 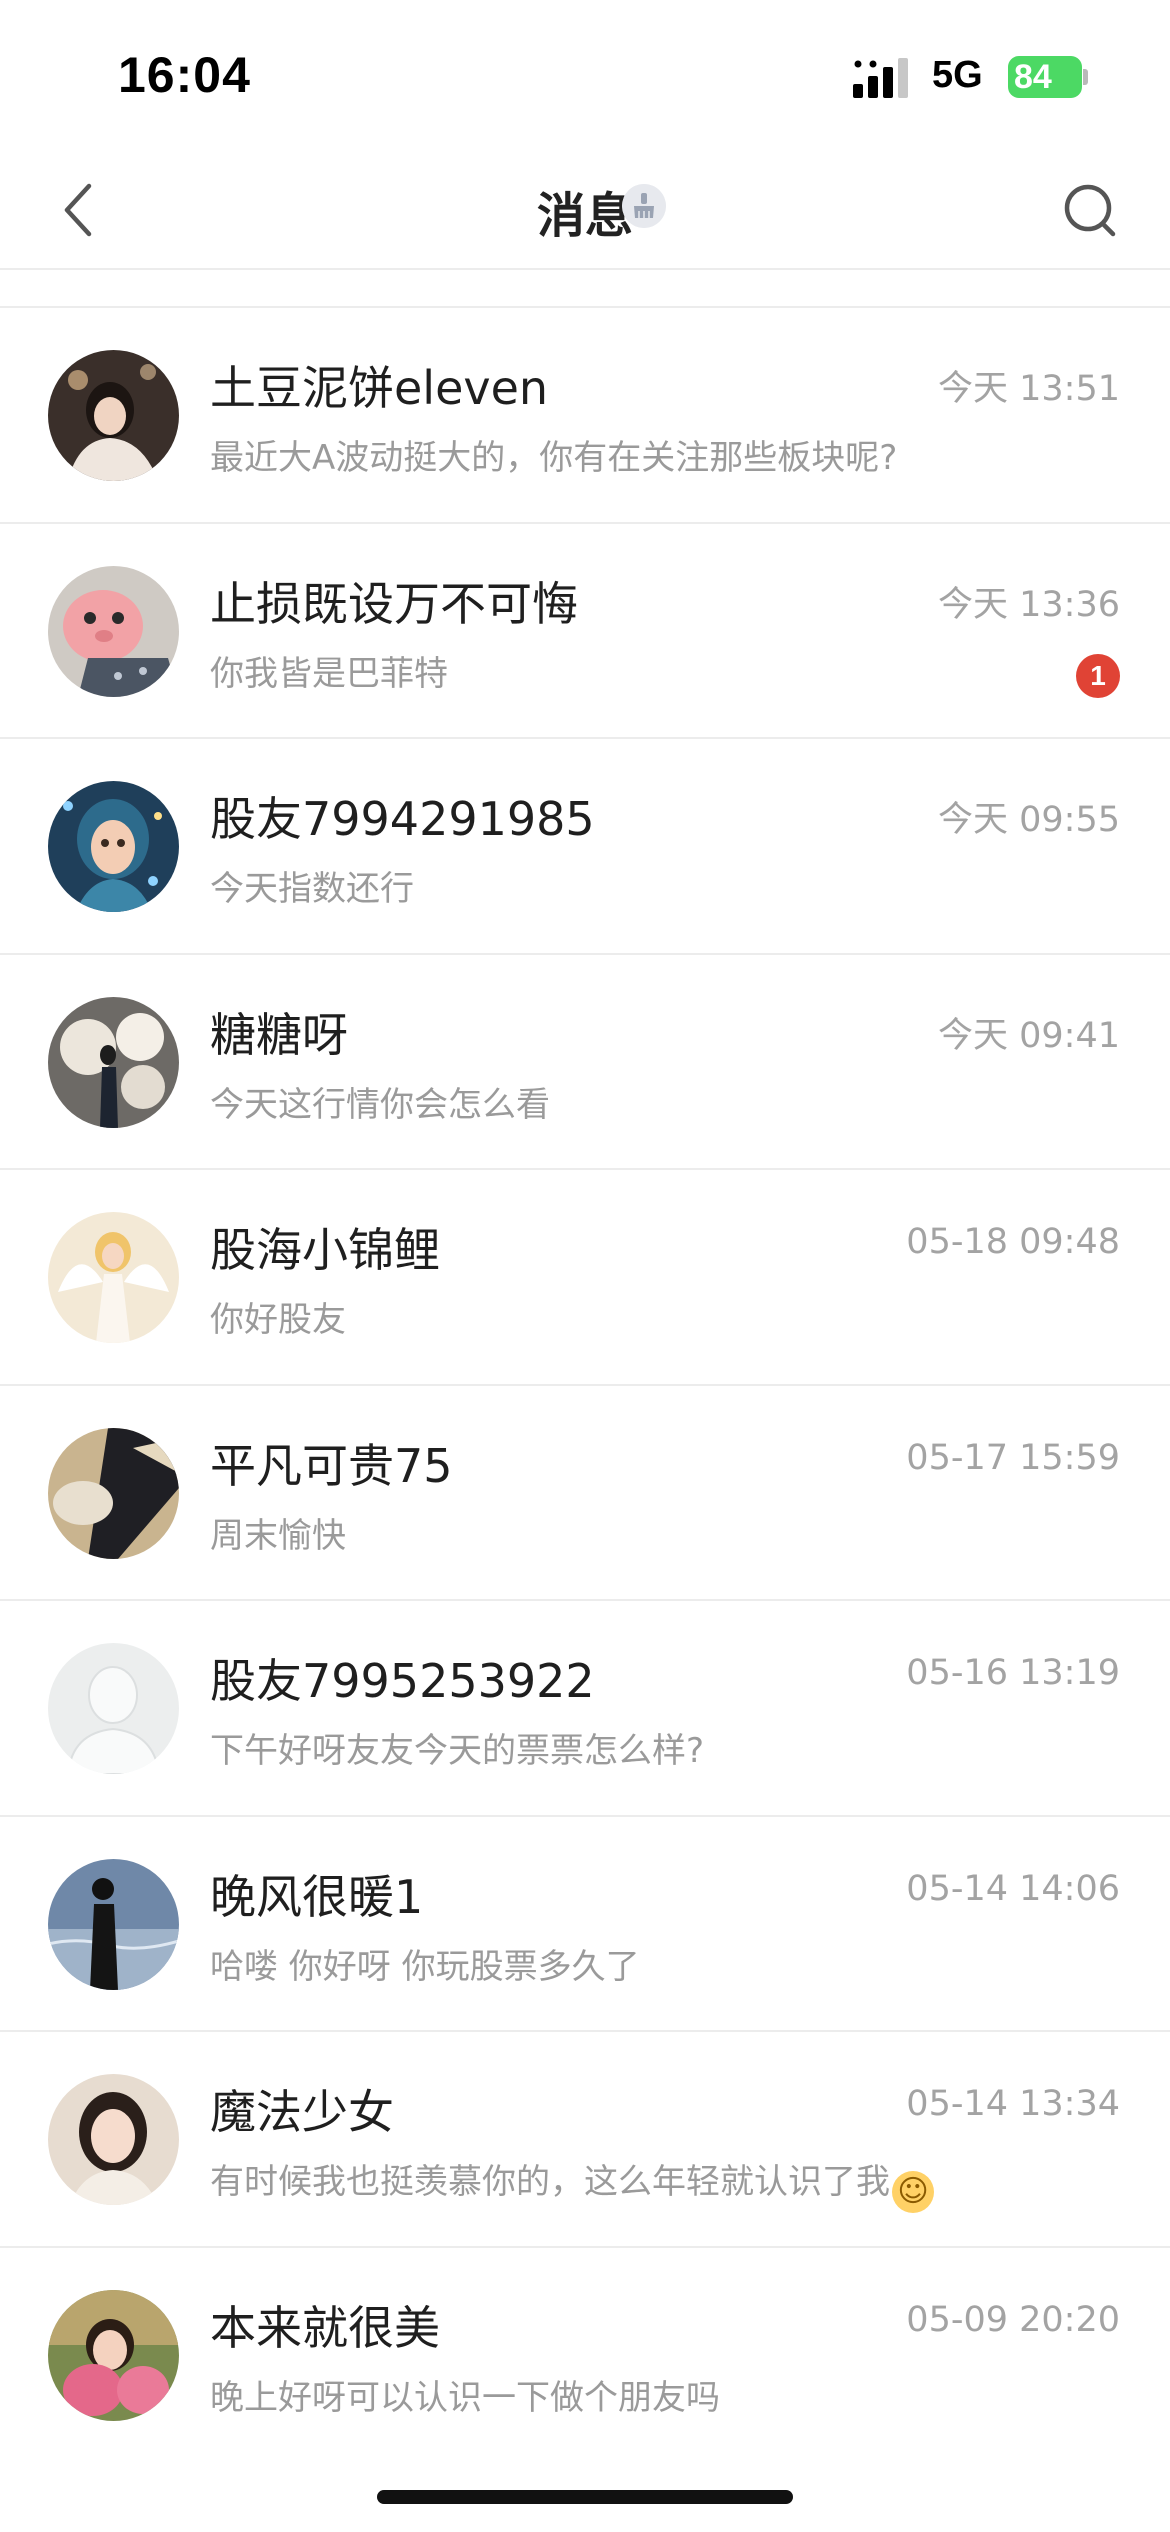 I want to click on conversation-name: 魔法少女, so click(x=302, y=2112).